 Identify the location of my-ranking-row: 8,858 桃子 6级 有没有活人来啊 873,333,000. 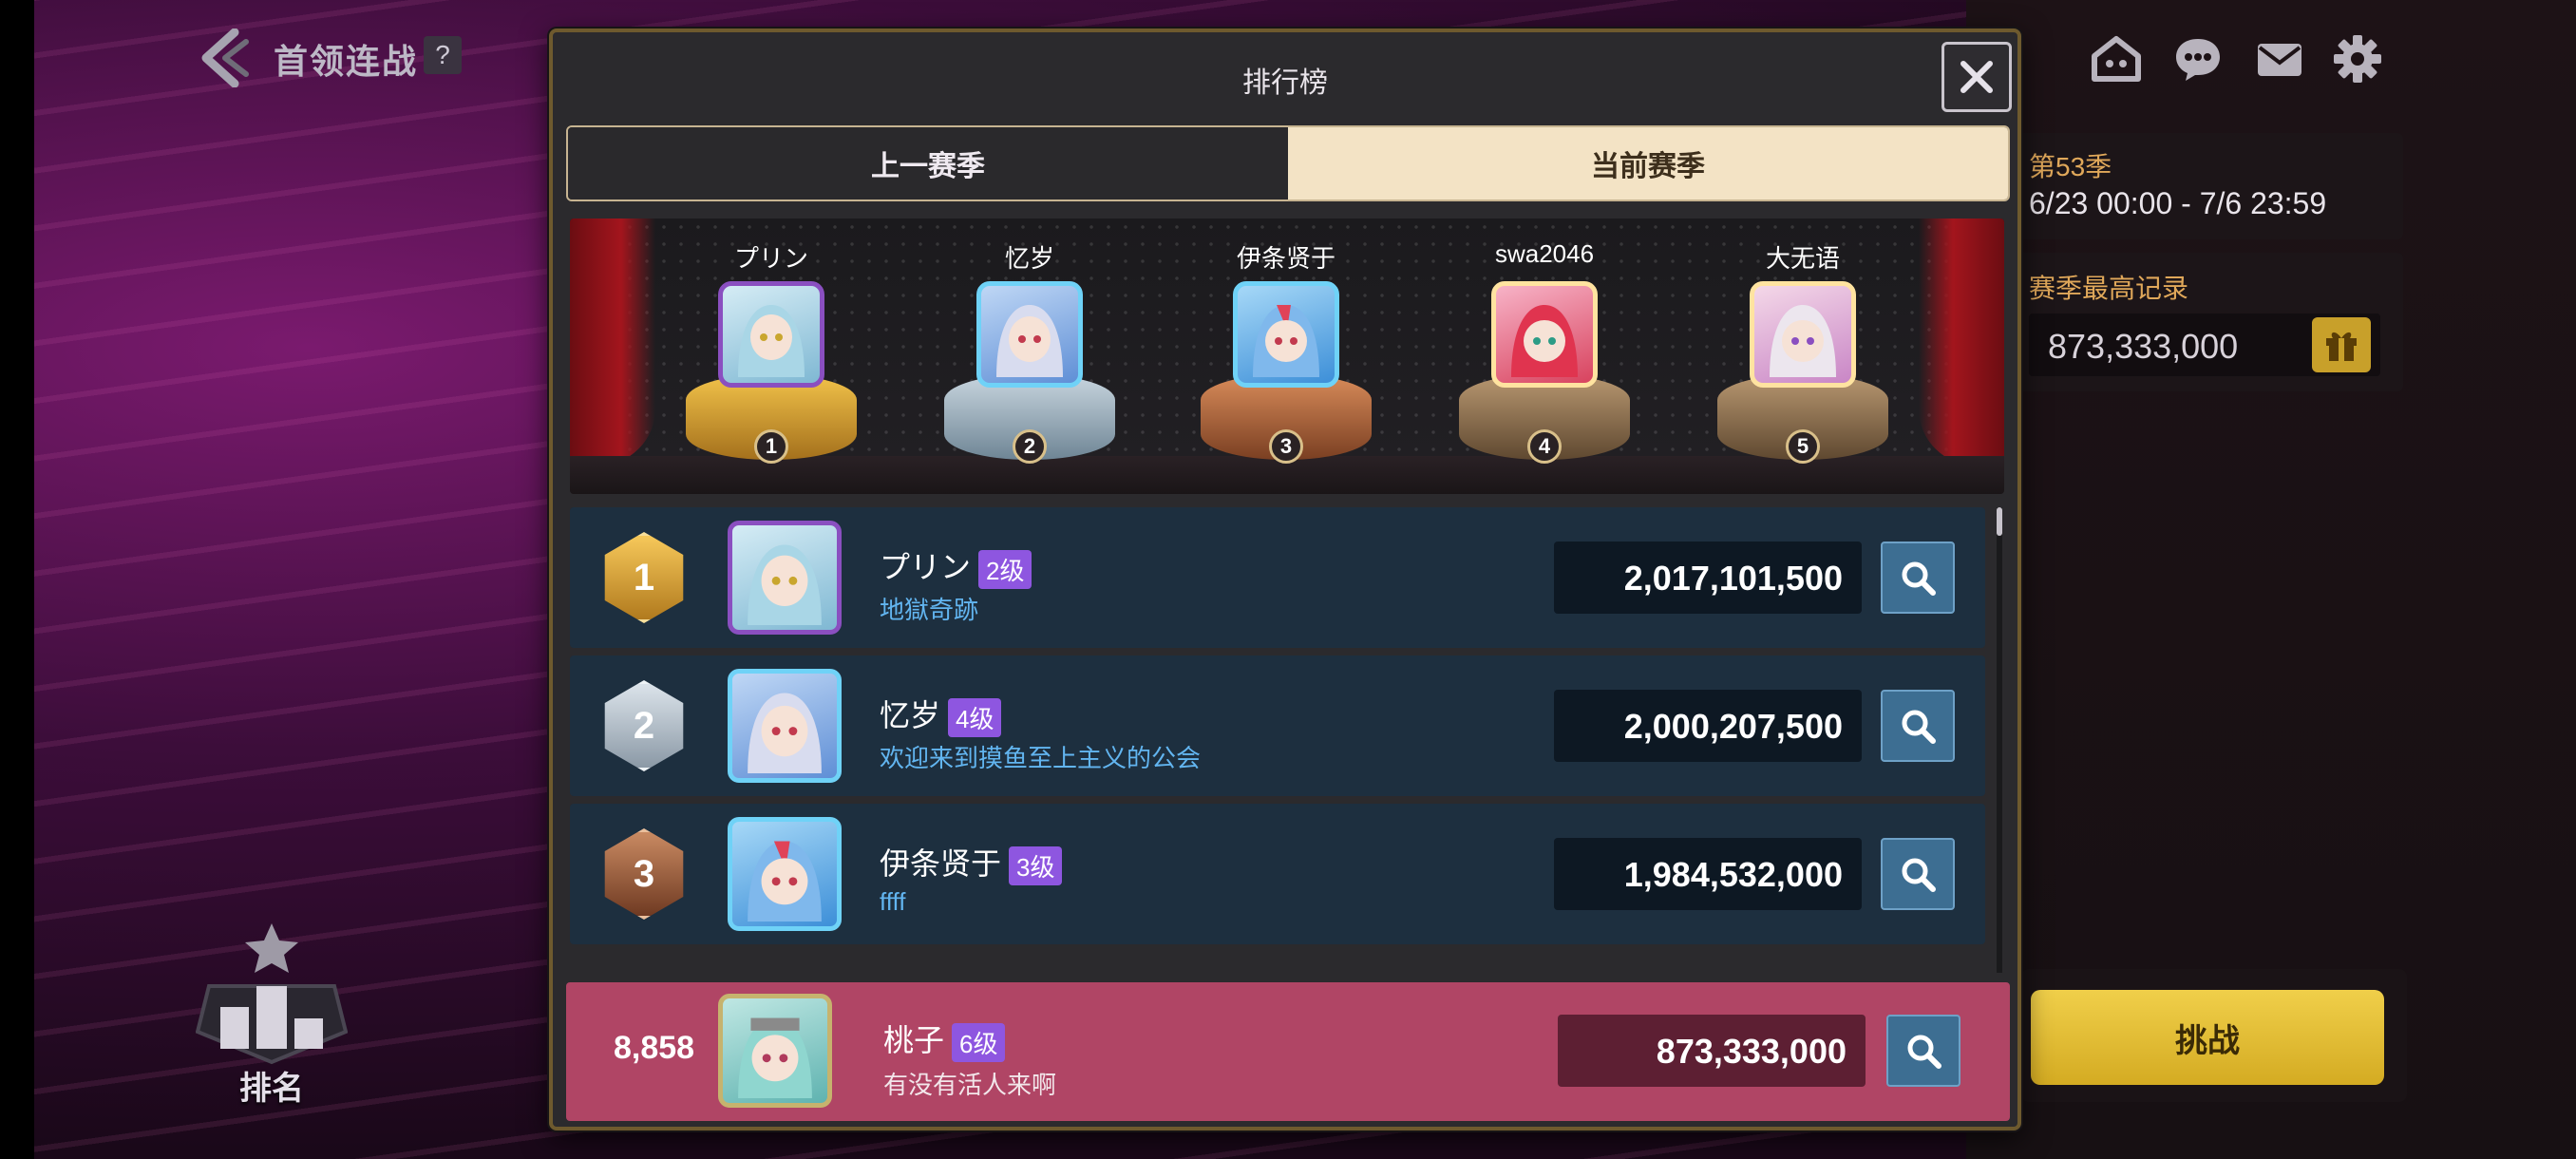
(1288, 1051).